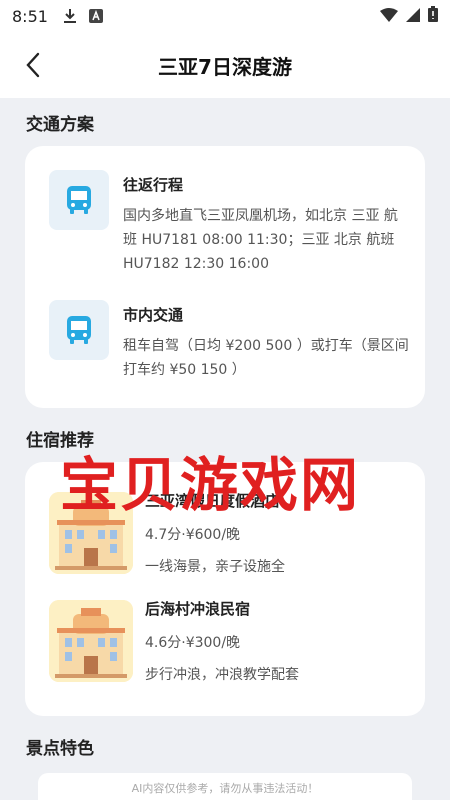 This screenshot has width=450, height=800. What do you see at coordinates (60, 749) in the screenshot?
I see `spots-section-title: 景点特色` at bounding box center [60, 749].